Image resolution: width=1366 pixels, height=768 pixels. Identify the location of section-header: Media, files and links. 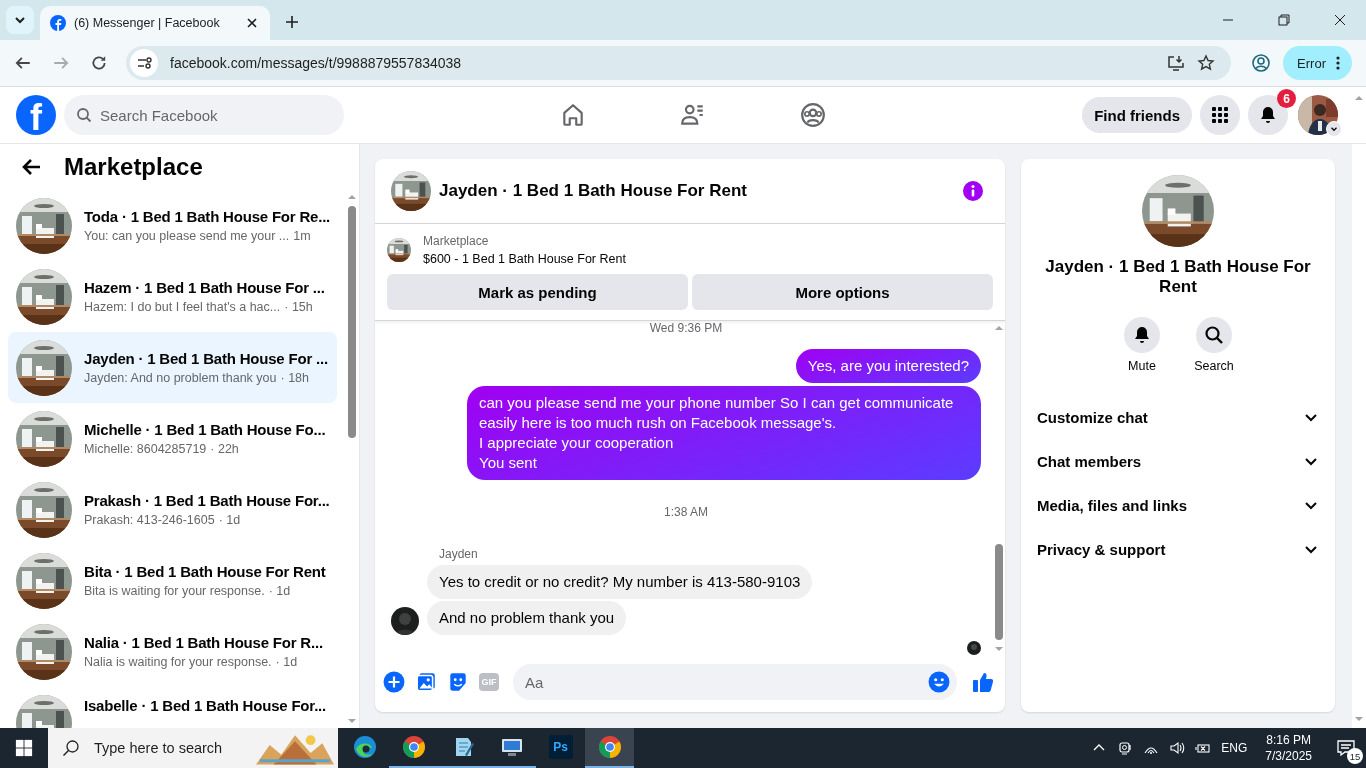
(1178, 505).